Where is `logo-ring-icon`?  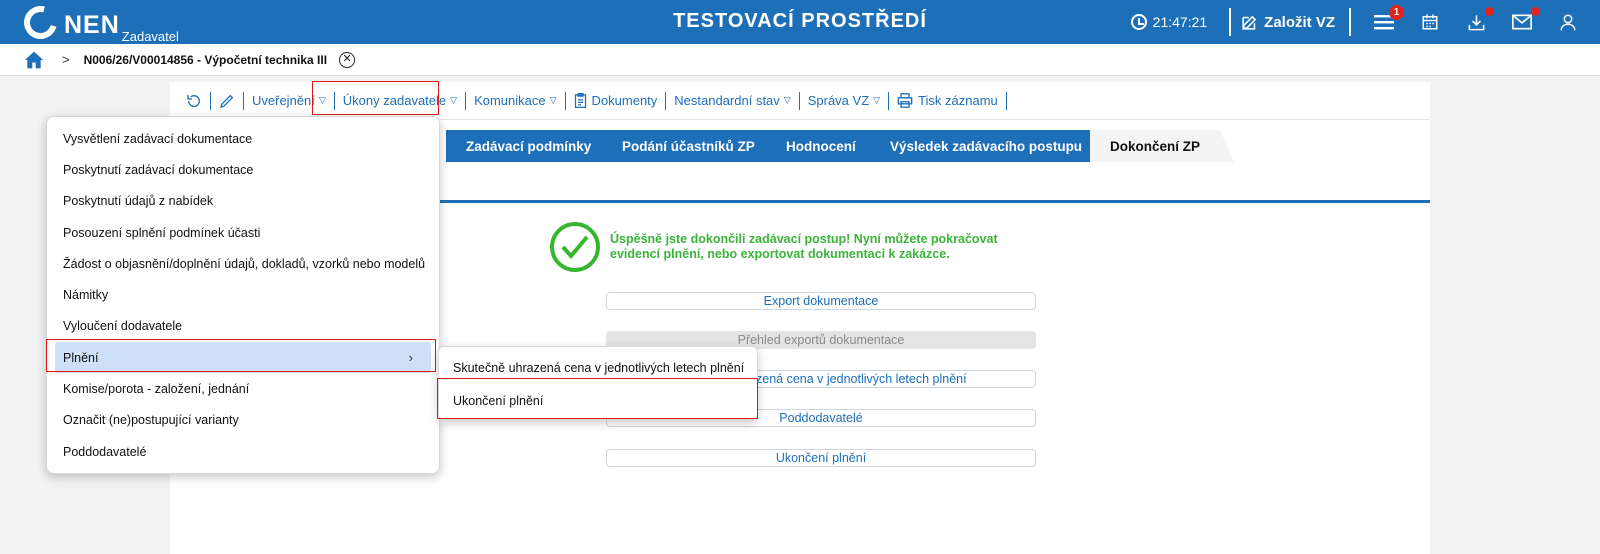
logo-ring-icon is located at coordinates (40, 23).